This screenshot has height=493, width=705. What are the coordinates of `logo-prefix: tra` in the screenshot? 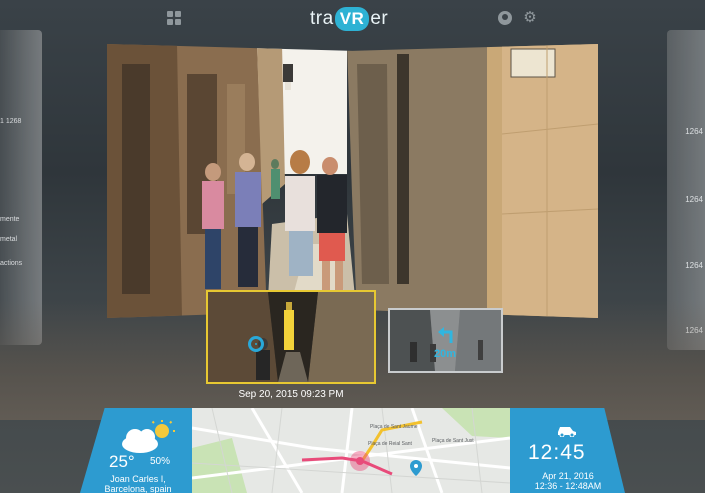 It's located at (322, 18).